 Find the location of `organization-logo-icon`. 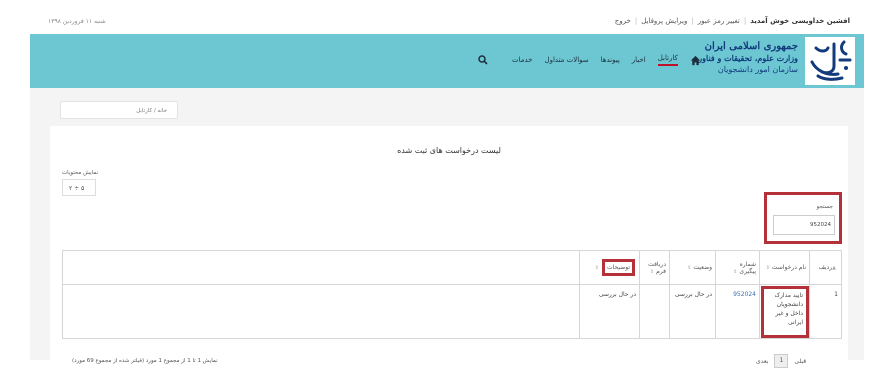

organization-logo-icon is located at coordinates (830, 61).